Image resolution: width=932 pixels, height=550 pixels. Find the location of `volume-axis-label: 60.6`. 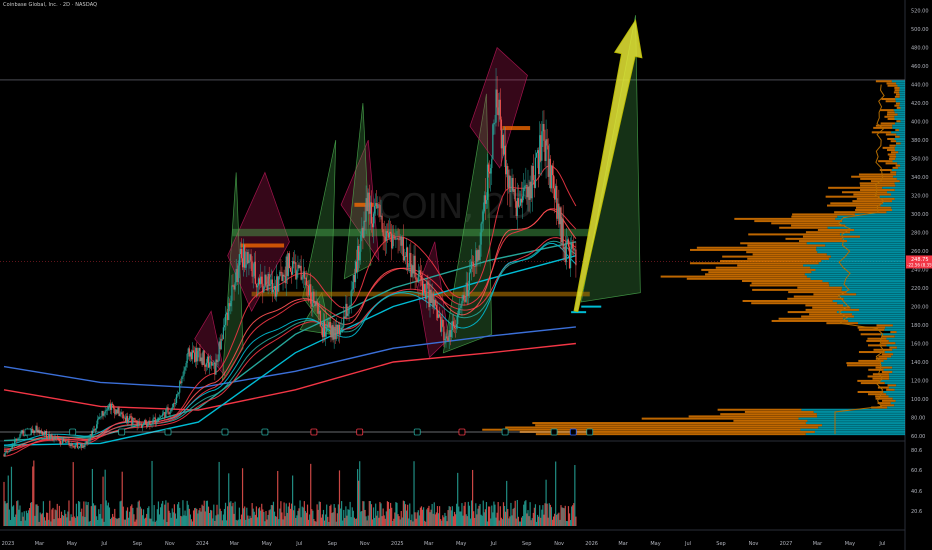

volume-axis-label: 60.6 is located at coordinates (916, 471).